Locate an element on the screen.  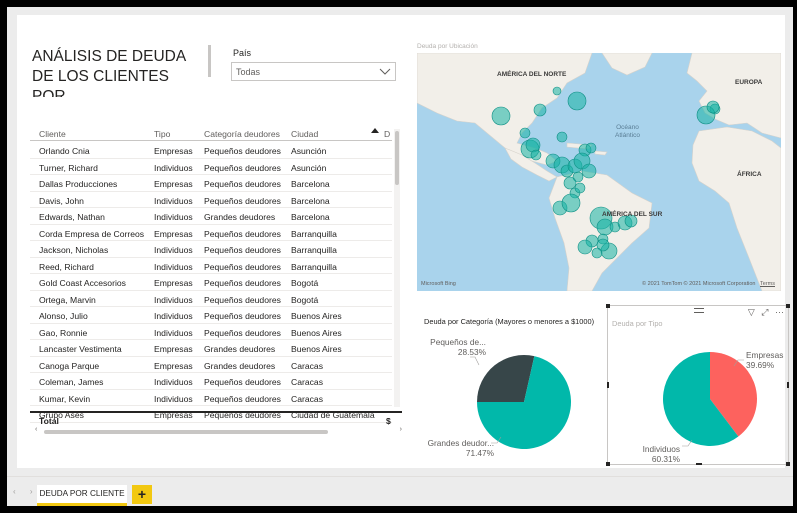
column-header-categoria: Categoría deudores is located at coordinates (246, 134).